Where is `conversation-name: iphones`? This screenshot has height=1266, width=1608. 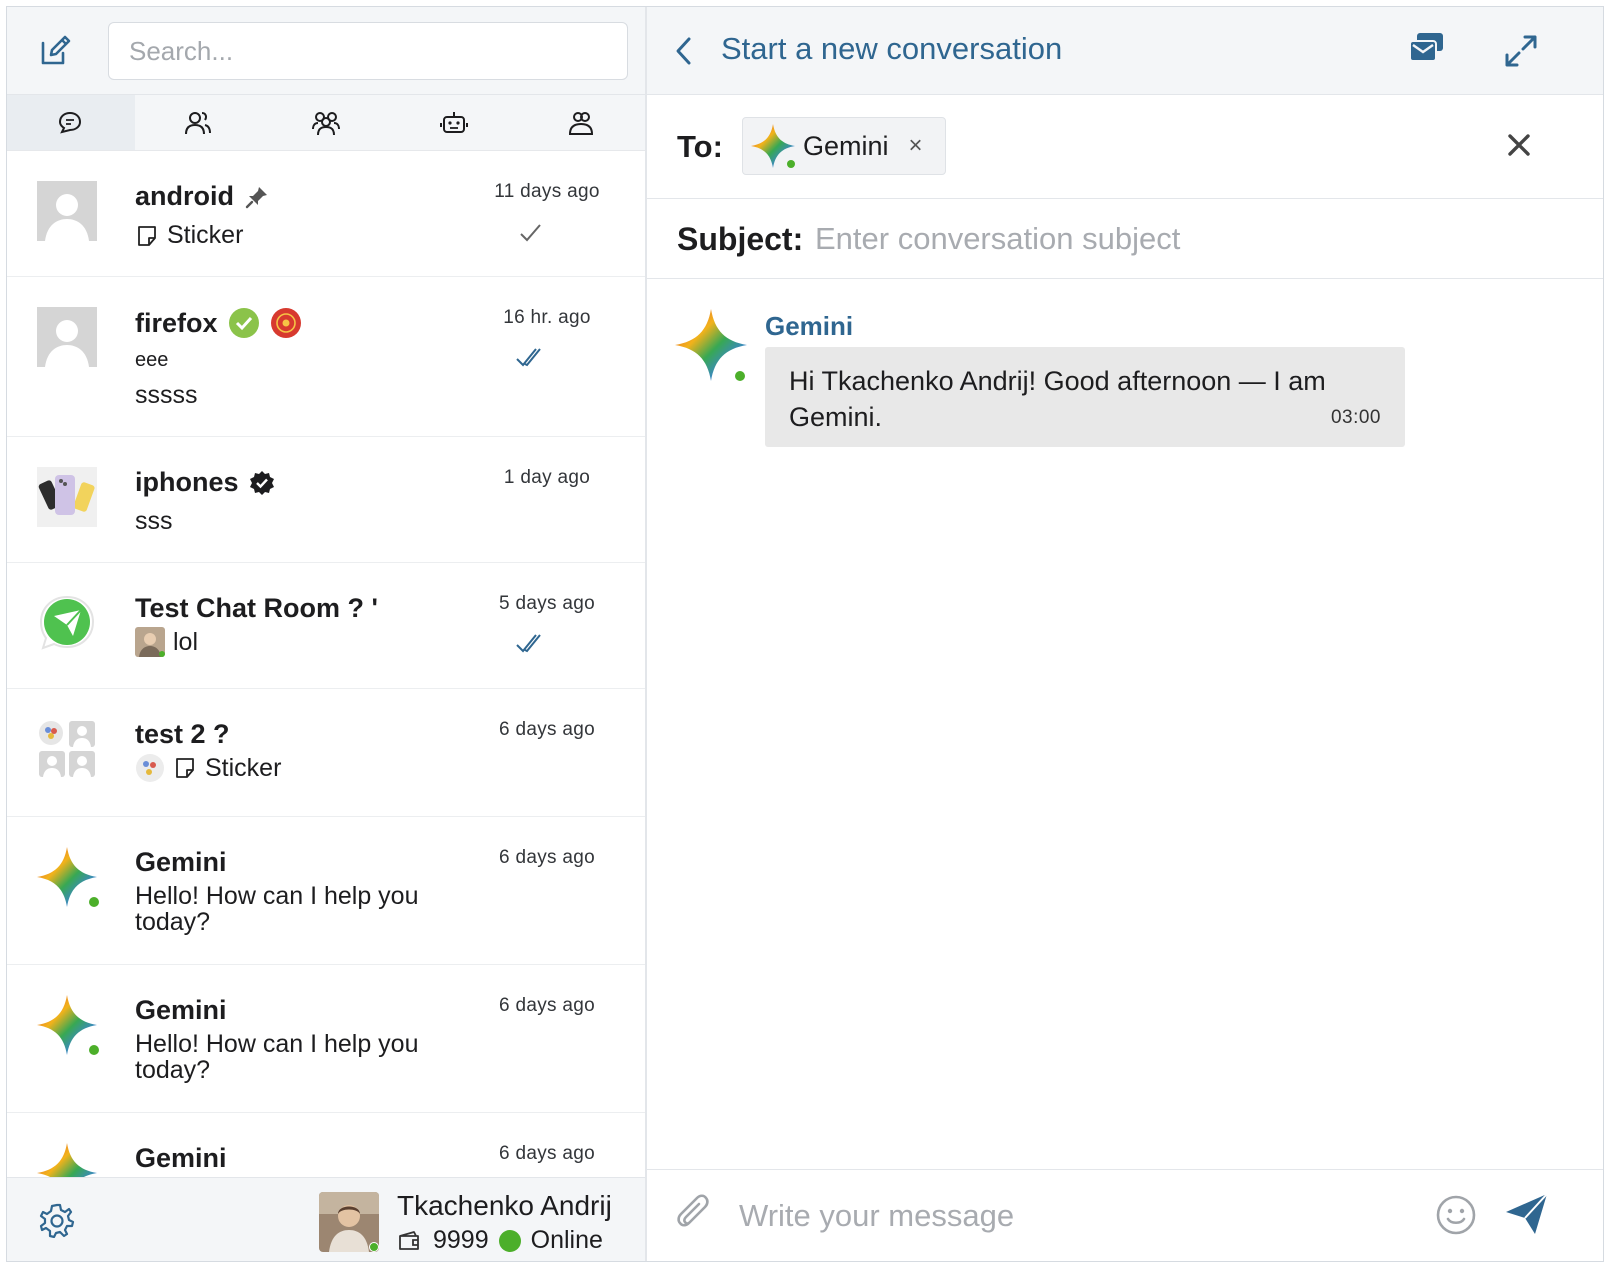
conversation-name: iphones is located at coordinates (187, 482).